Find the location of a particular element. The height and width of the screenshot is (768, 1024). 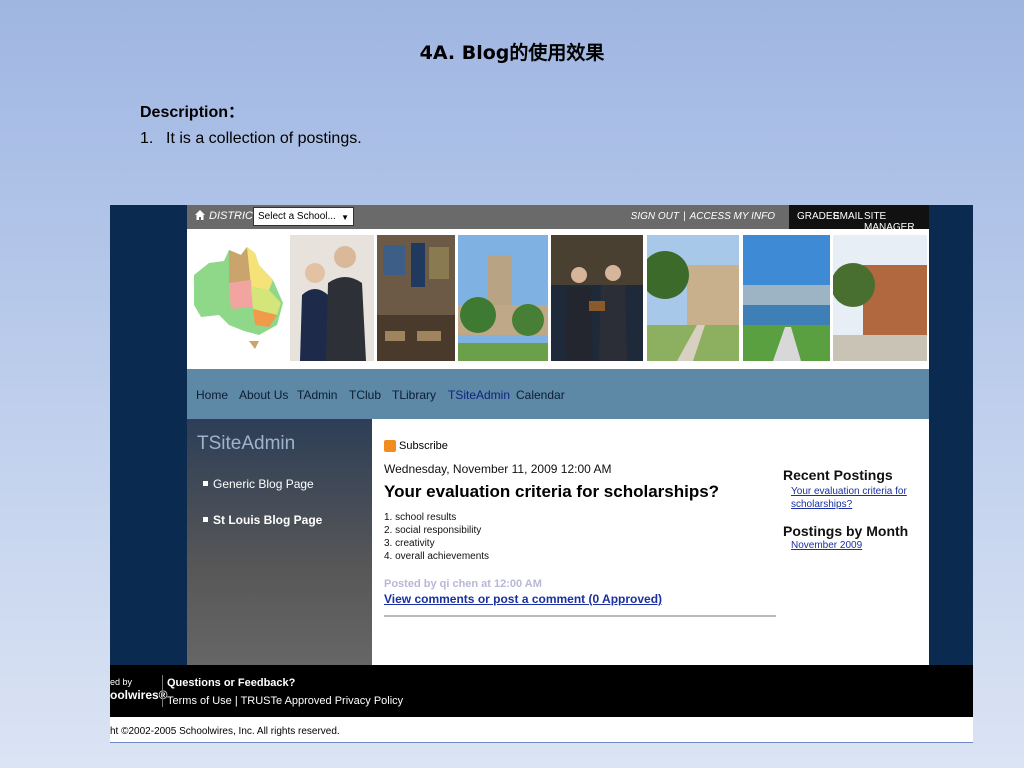

questions-link: Questions or Feedback? is located at coordinates (231, 683).